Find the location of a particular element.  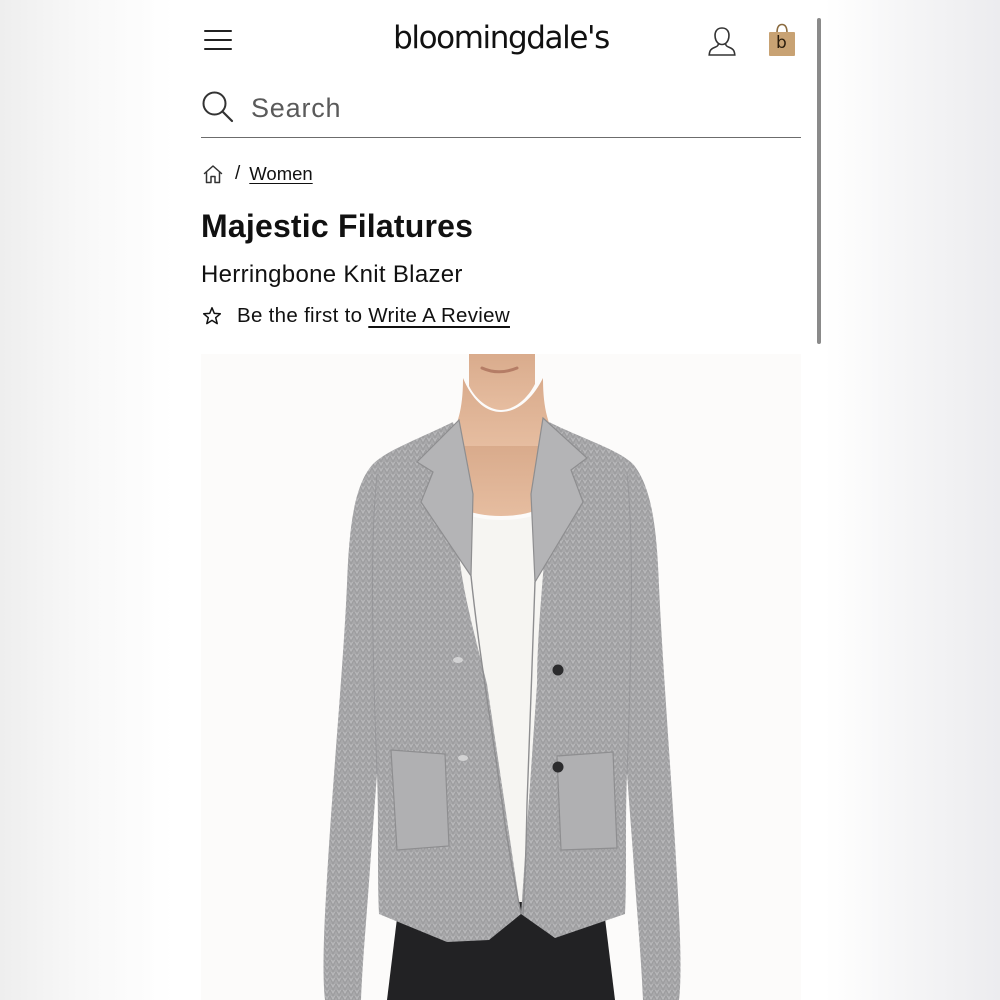

account-button is located at coordinates (722, 41).